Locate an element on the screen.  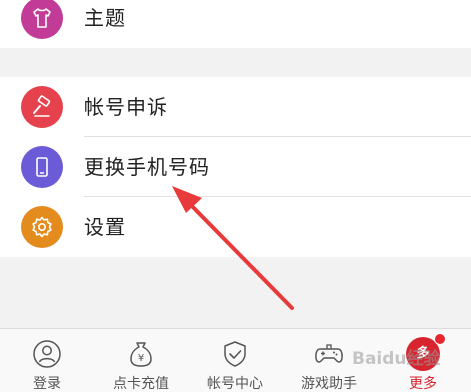
menu-item-label: 帐号申诉 is located at coordinates (126, 107).